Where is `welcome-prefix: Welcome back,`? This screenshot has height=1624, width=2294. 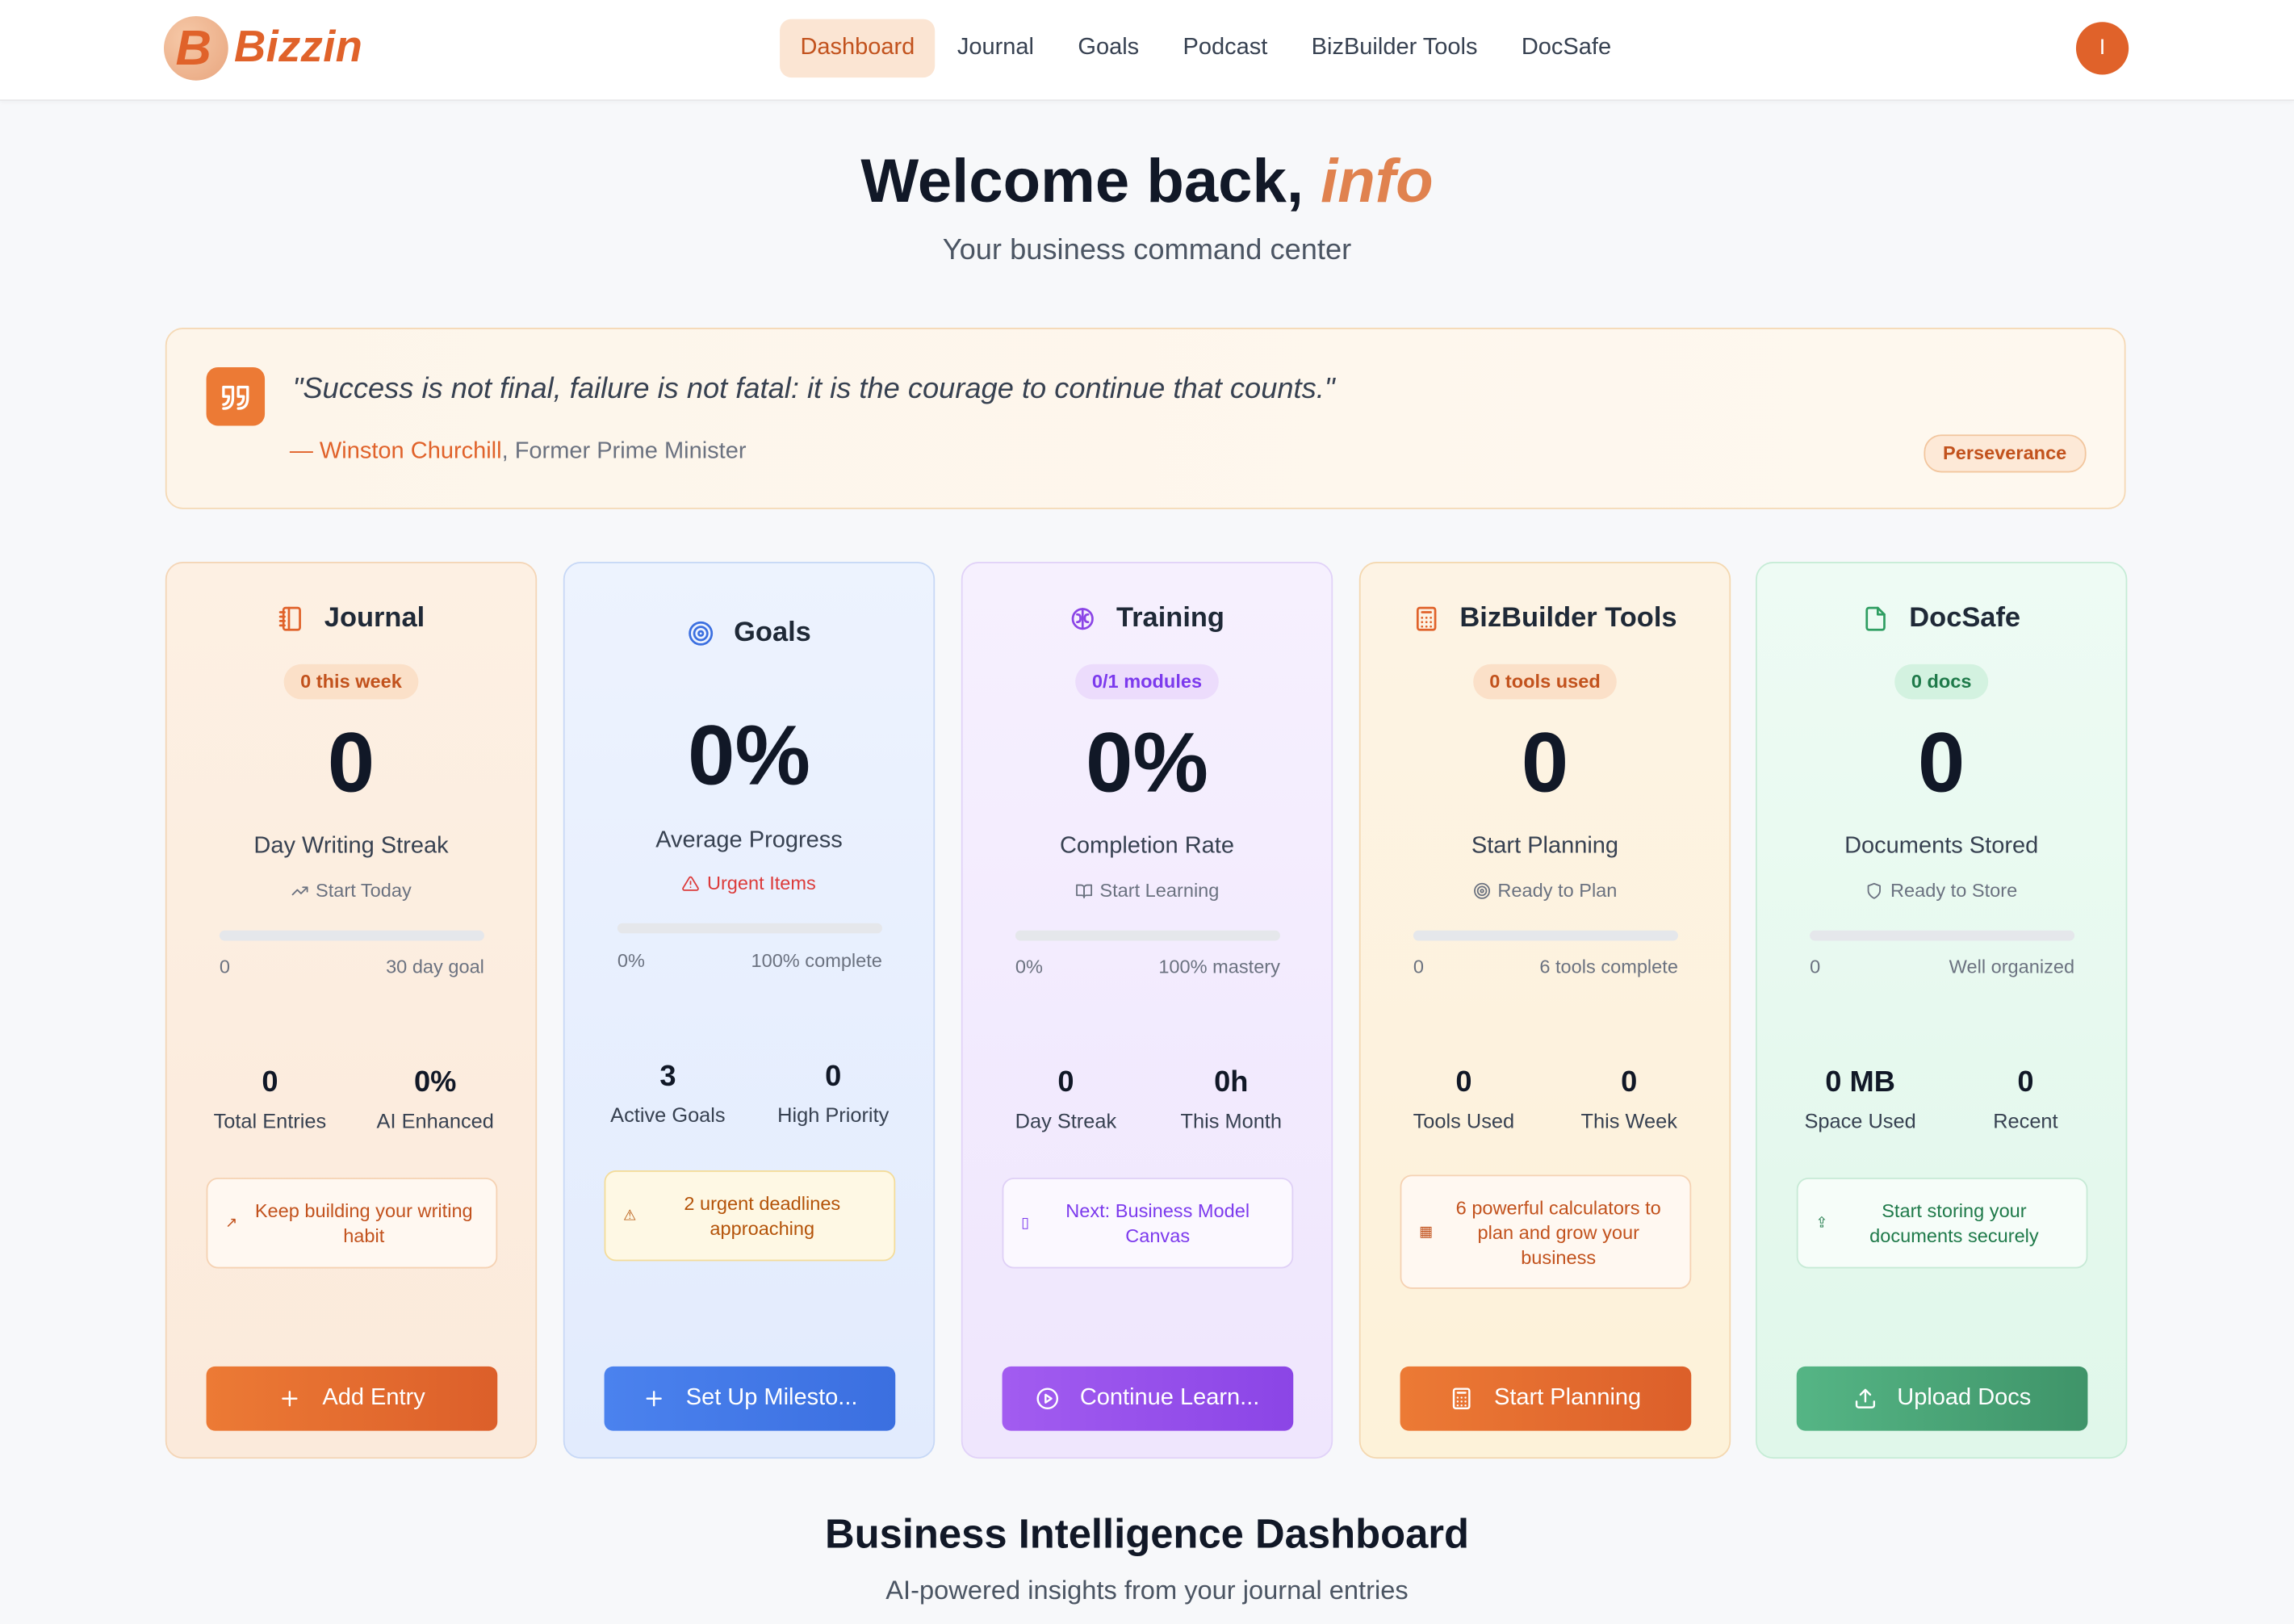 welcome-prefix: Welcome back, is located at coordinates (1090, 181).